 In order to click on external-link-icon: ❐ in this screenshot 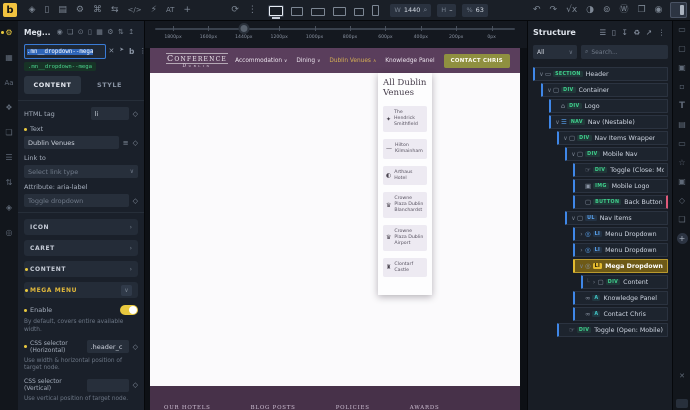, I will do `click(641, 10)`.